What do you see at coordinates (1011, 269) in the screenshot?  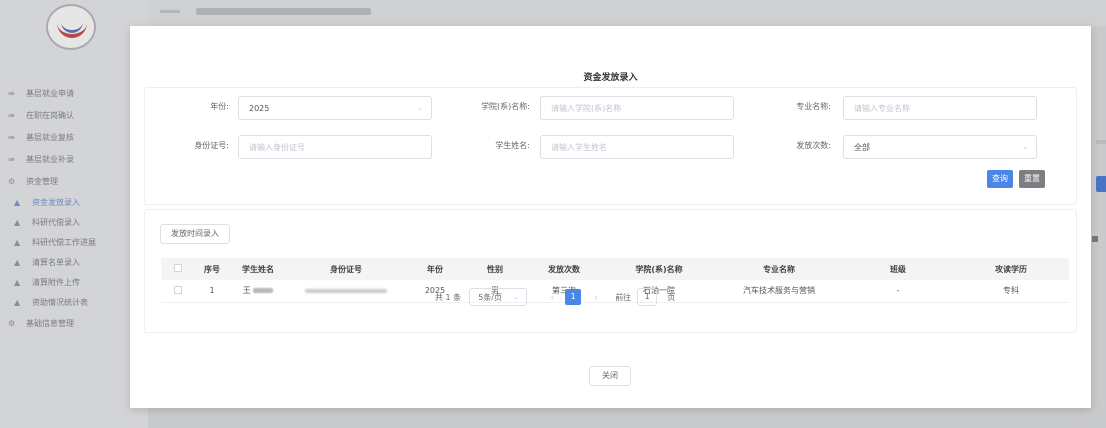 I see `column-header: 攻读学历` at bounding box center [1011, 269].